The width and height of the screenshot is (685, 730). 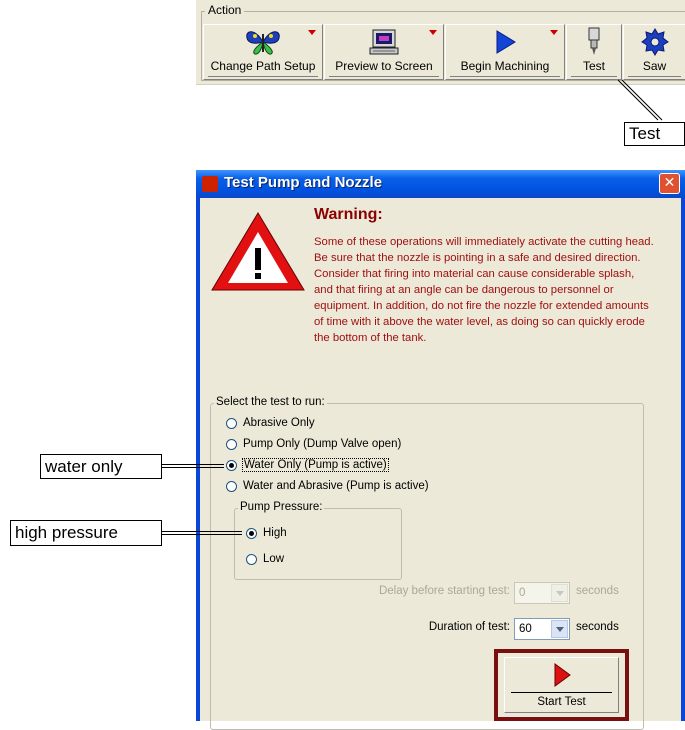 What do you see at coordinates (654, 134) in the screenshot?
I see `test-callout: Test` at bounding box center [654, 134].